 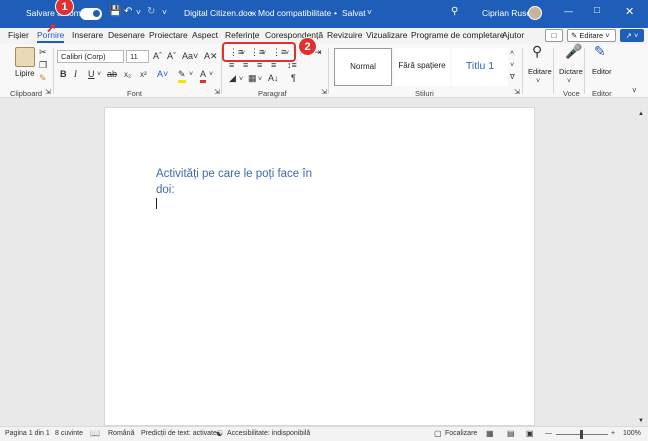 What do you see at coordinates (69, 433) in the screenshot?
I see `word-count: 8 cuvinte` at bounding box center [69, 433].